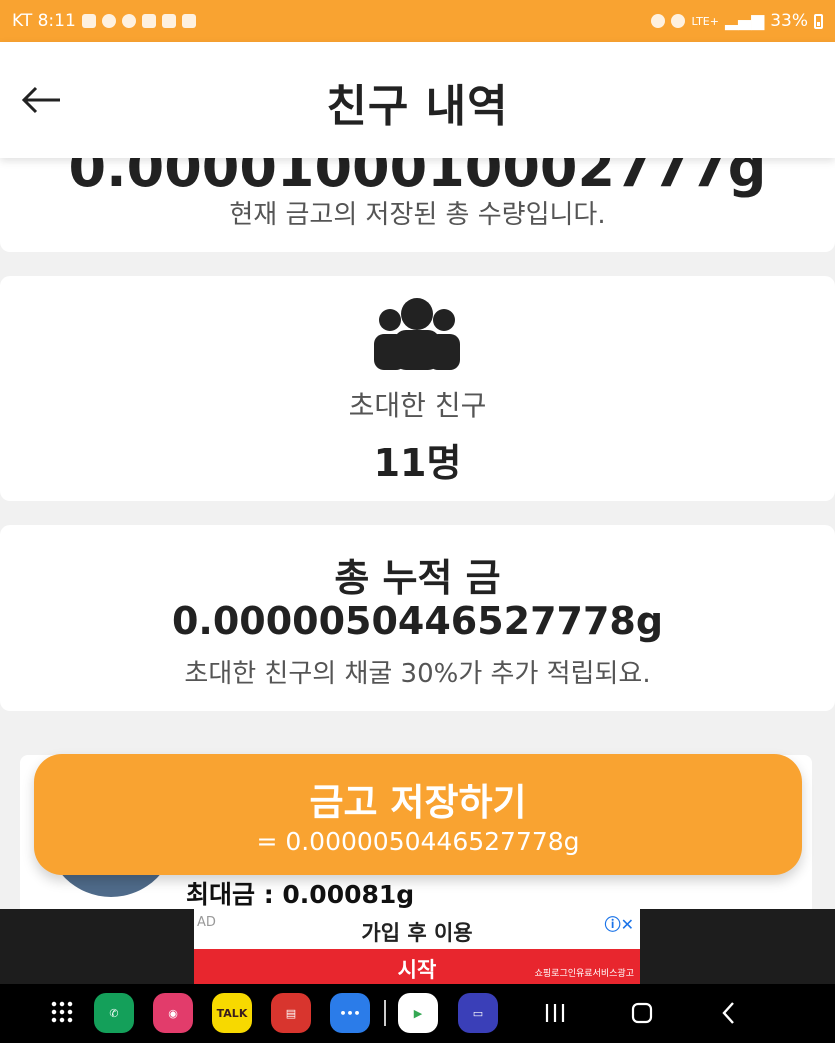  Describe the element at coordinates (148, 21) in the screenshot. I see `youtube-icon` at that location.